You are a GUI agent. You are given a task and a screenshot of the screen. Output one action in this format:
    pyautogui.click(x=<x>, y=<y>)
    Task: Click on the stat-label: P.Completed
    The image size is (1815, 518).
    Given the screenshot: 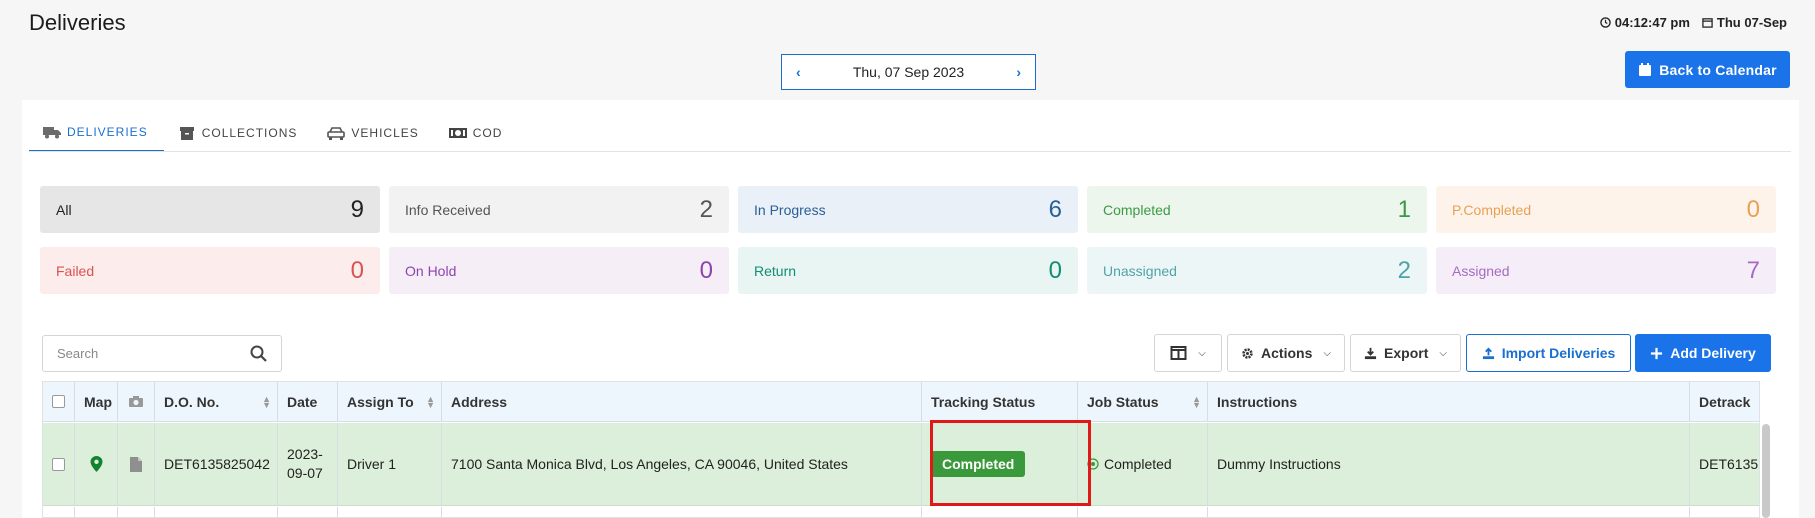 What is the action you would take?
    pyautogui.click(x=1492, y=209)
    